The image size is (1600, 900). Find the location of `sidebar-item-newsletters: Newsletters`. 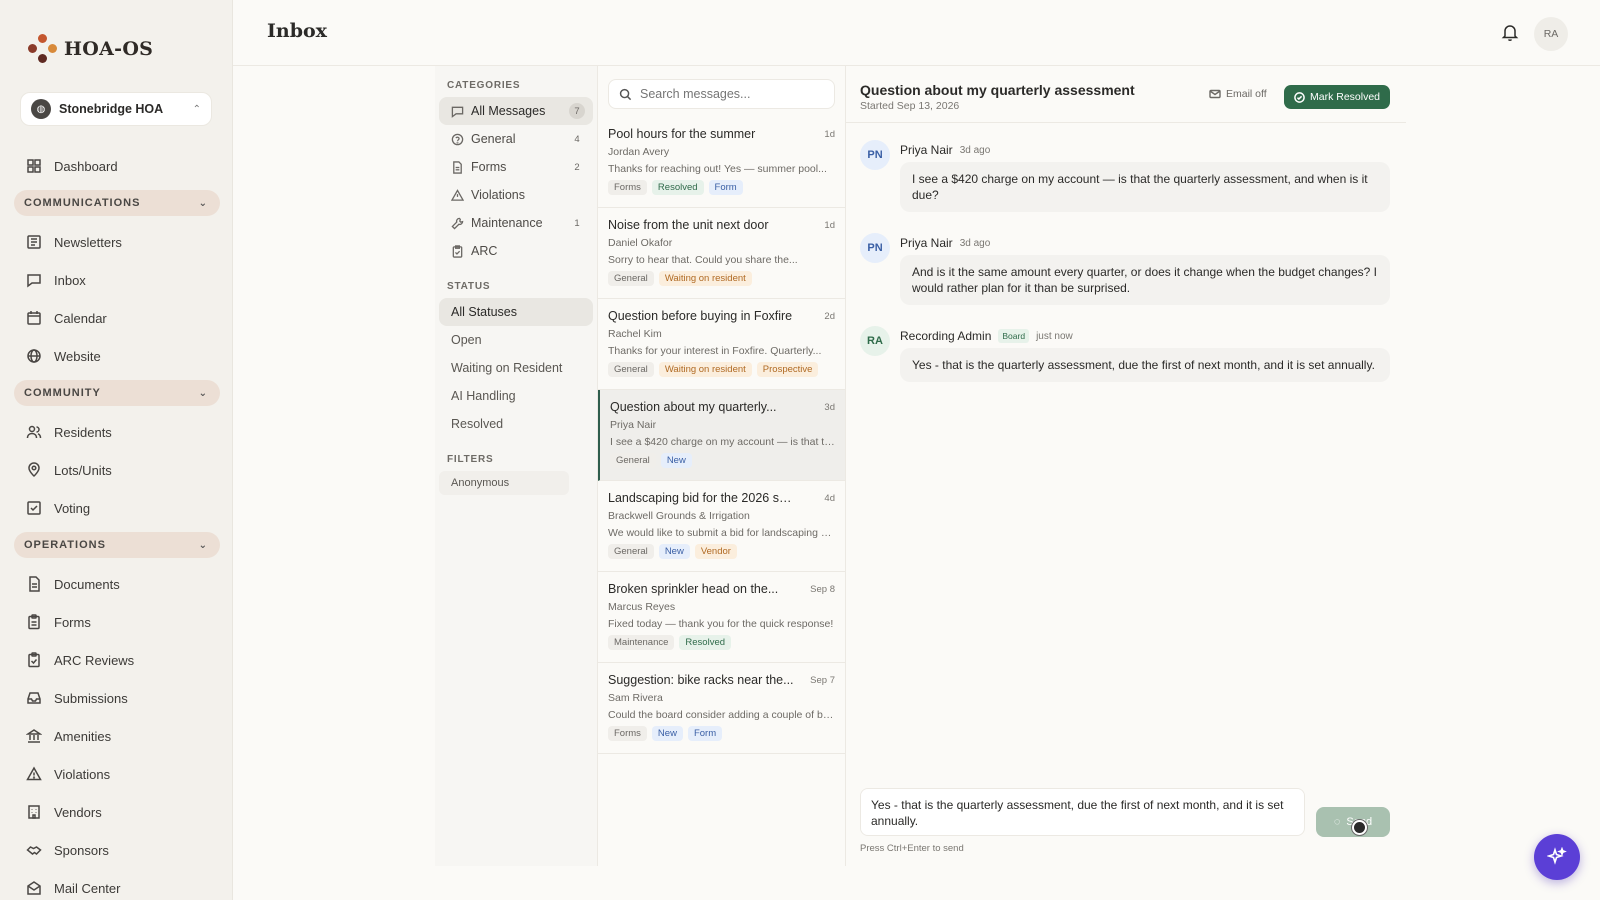

sidebar-item-newsletters: Newsletters is located at coordinates (117, 242).